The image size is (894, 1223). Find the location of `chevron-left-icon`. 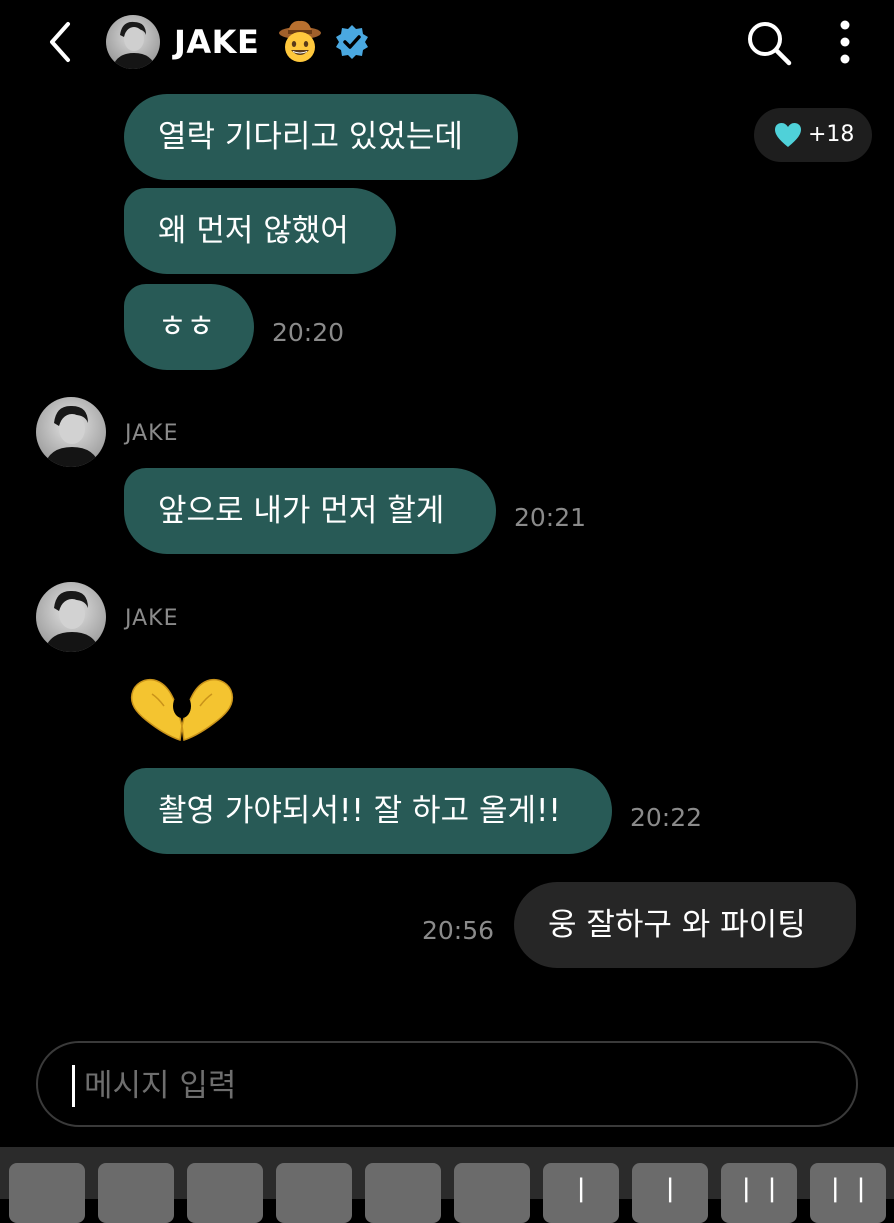

chevron-left-icon is located at coordinates (62, 42).